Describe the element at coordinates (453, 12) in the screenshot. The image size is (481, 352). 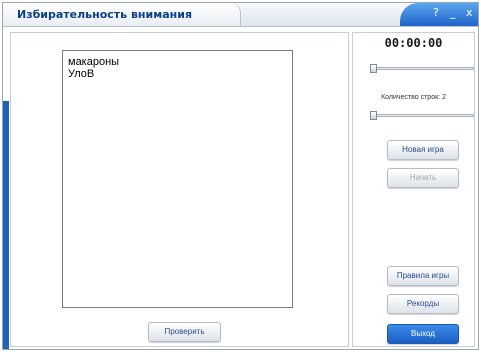
I see `minimize-icon: _` at that location.